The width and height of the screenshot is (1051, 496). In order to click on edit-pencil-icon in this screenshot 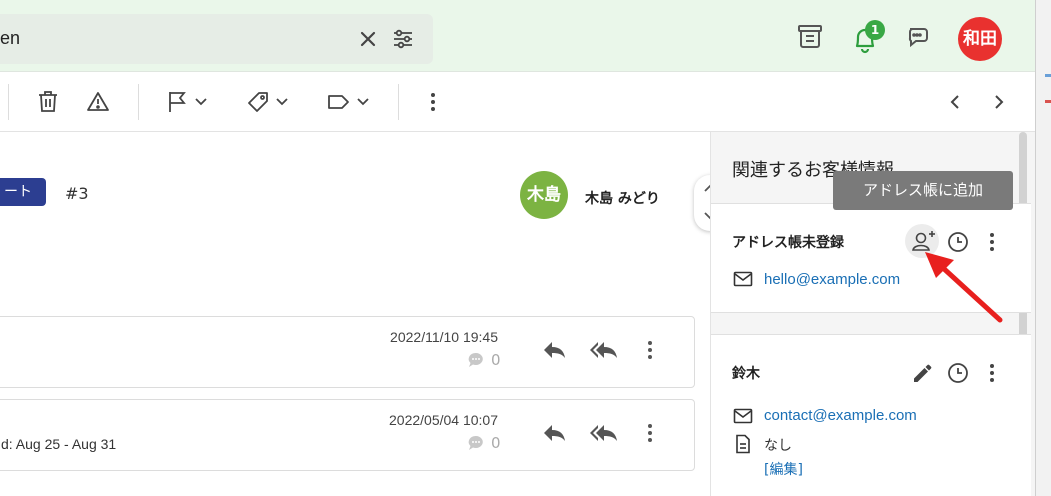, I will do `click(923, 373)`.